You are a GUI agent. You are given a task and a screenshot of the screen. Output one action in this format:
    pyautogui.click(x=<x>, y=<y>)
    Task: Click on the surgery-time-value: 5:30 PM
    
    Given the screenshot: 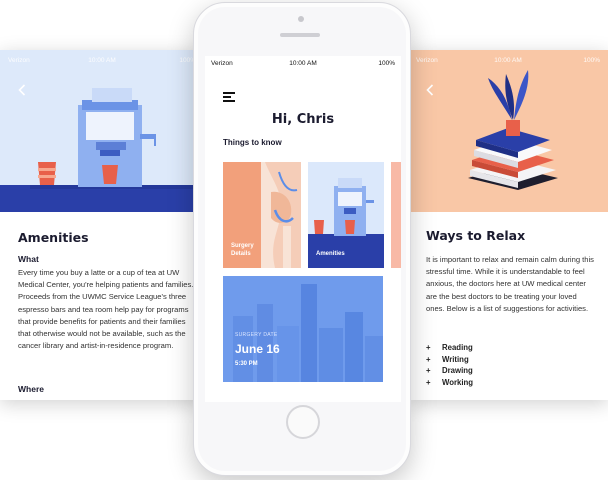 What is the action you would take?
    pyautogui.click(x=246, y=364)
    